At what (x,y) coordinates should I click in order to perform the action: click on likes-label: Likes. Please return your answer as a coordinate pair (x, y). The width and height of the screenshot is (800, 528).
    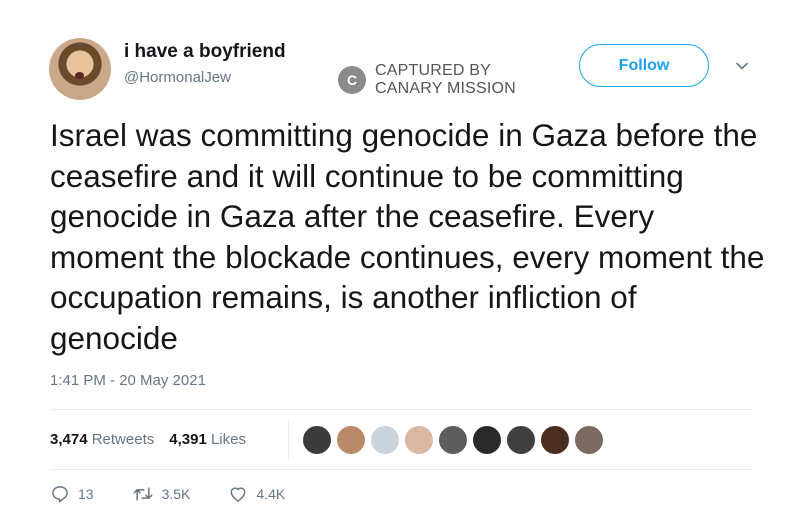
    Looking at the image, I should click on (228, 439).